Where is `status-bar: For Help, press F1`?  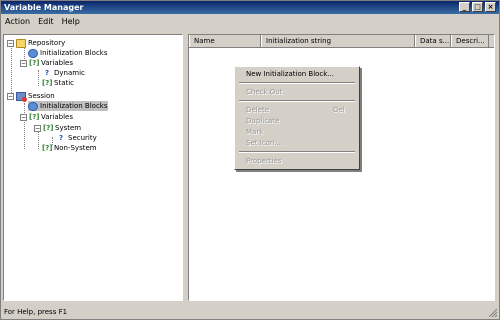 status-bar: For Help, press F1 is located at coordinates (250, 312).